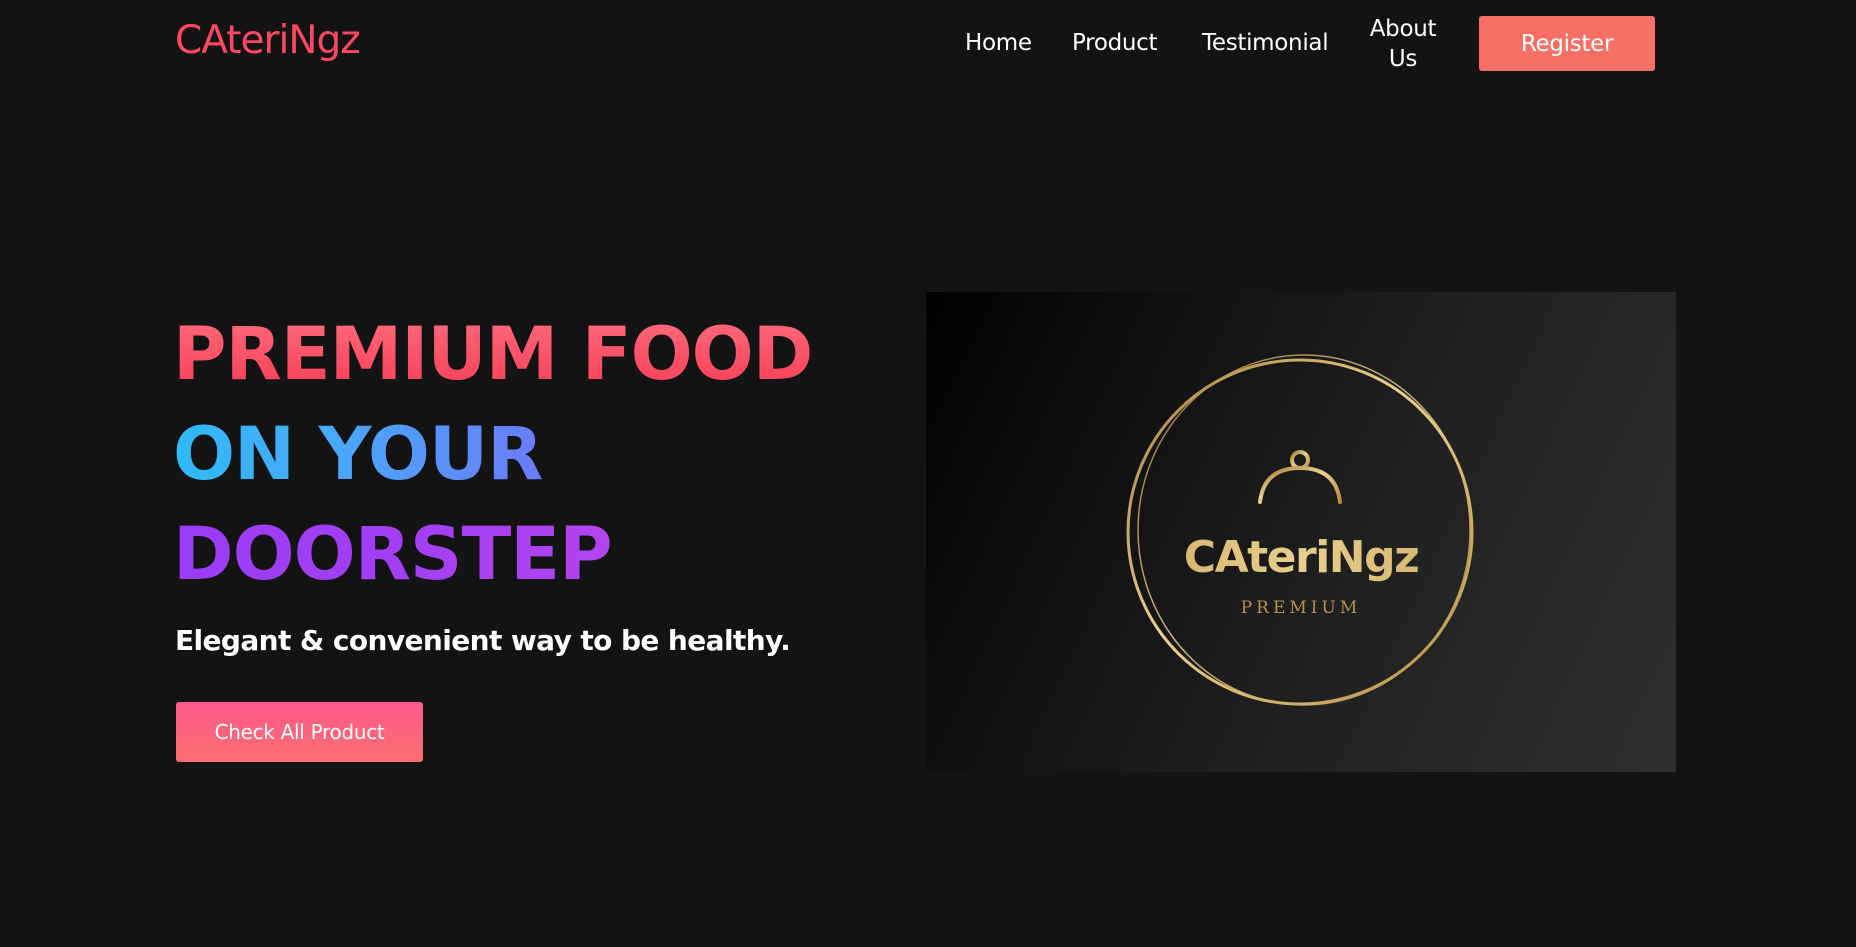 This screenshot has width=1856, height=947. I want to click on hero-headline-line-1: PREMIUM FOOD, so click(493, 355).